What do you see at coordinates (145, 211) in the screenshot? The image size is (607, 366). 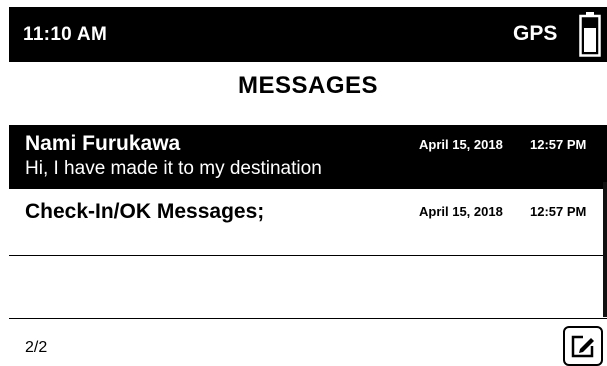 I see `message-sender: Check-In/OK Messages;` at bounding box center [145, 211].